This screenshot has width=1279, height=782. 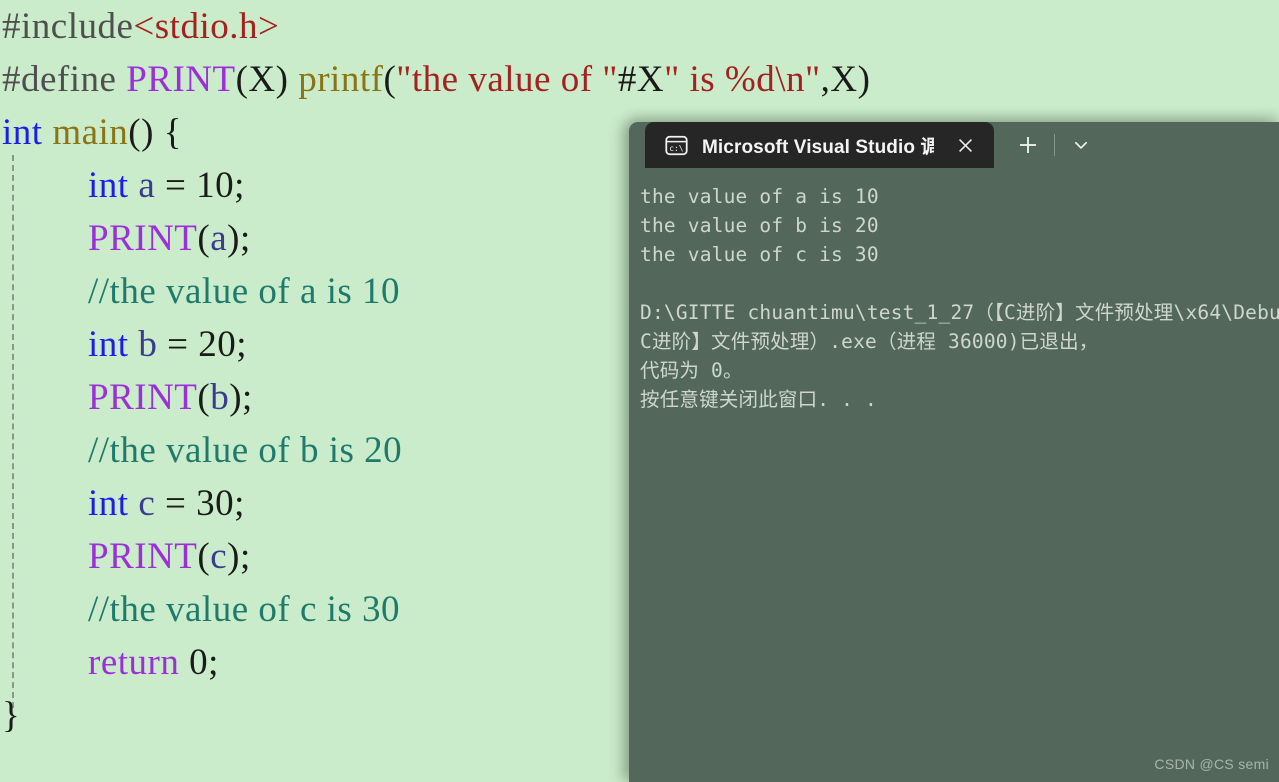 What do you see at coordinates (759, 225) in the screenshot?
I see `terminal-output-line: the value of b is 20` at bounding box center [759, 225].